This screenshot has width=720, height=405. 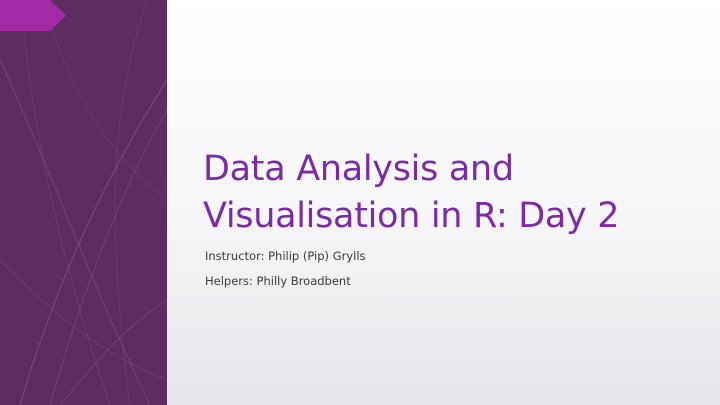 I want to click on title-line-1: Data Analysis and, so click(x=358, y=169).